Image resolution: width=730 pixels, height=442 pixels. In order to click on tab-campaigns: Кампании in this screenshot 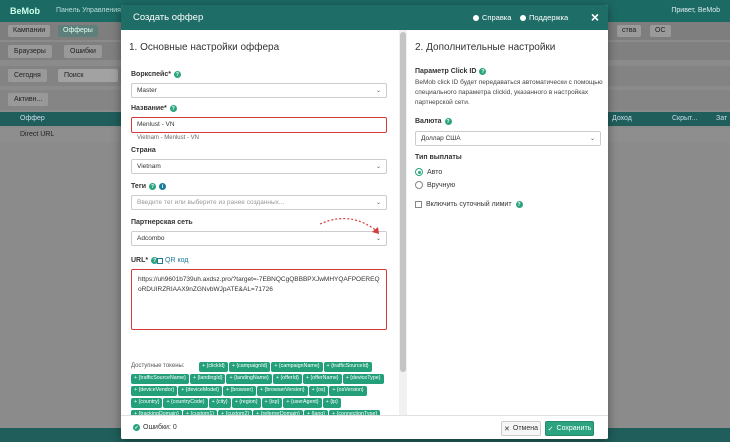, I will do `click(29, 31)`.